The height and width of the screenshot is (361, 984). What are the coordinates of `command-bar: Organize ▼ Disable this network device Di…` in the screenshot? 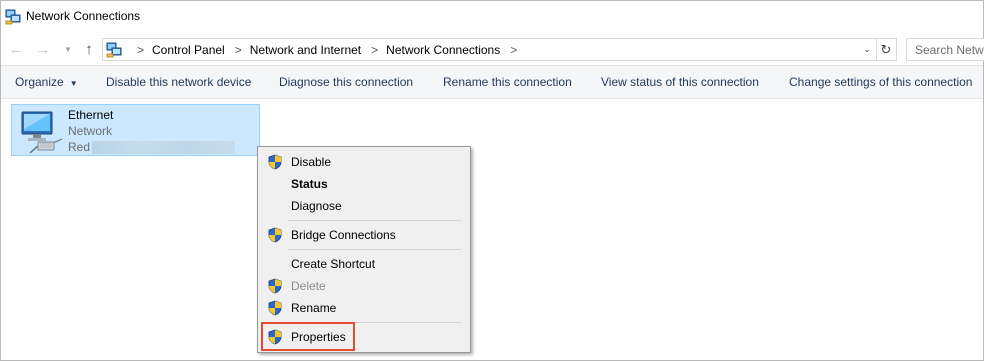 It's located at (492, 82).